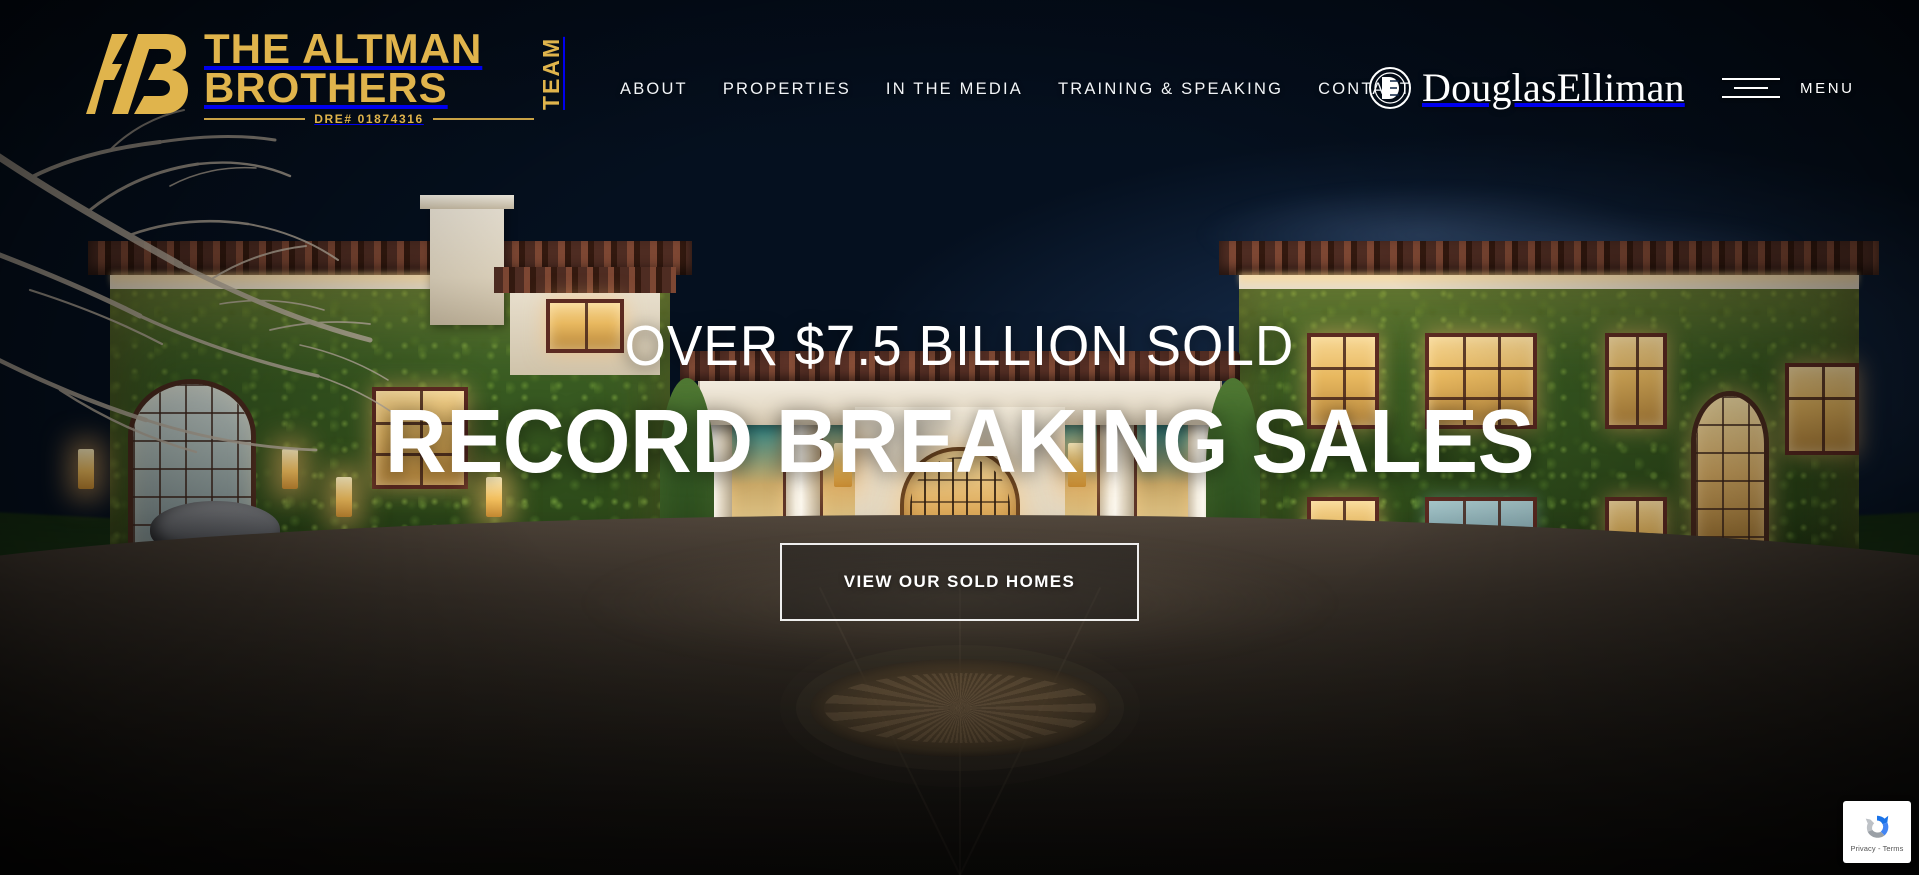 The width and height of the screenshot is (1919, 875). I want to click on menu-button: MENU, so click(1788, 88).